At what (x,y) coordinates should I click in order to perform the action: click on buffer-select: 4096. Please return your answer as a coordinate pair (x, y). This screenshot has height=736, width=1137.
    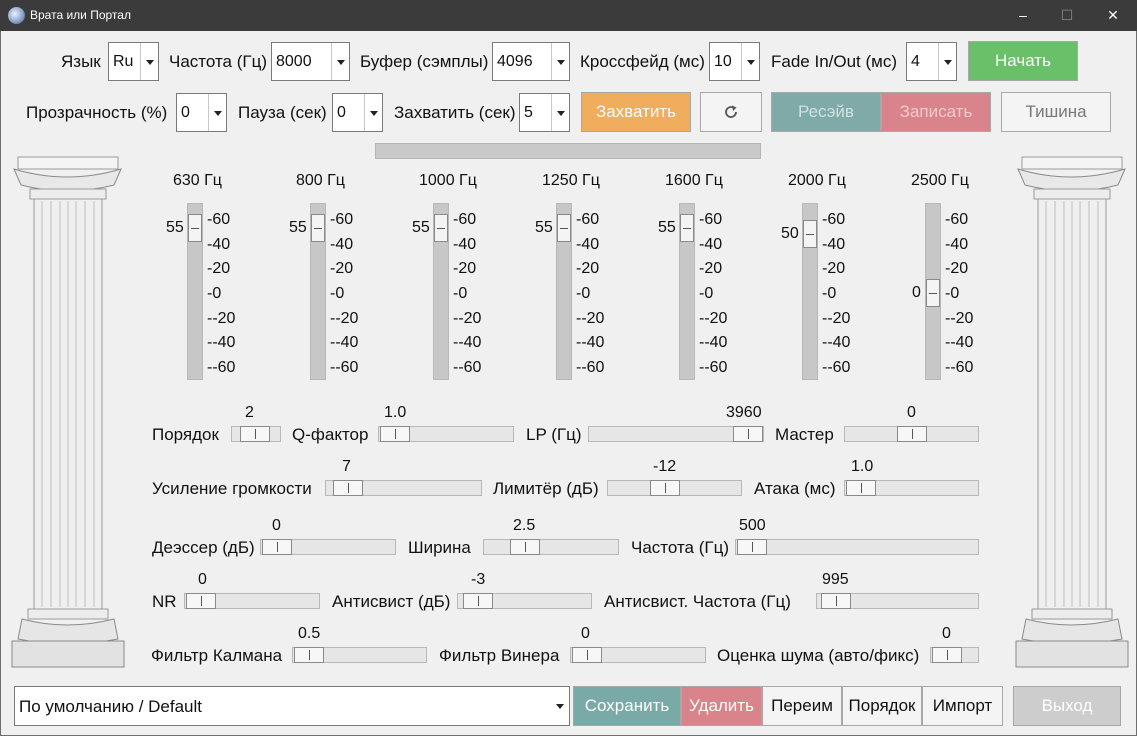
    Looking at the image, I should click on (531, 61).